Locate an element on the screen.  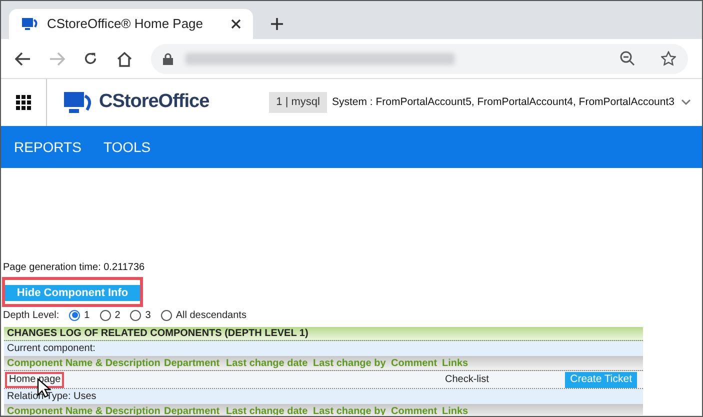
browser-tab: CStoreOffice® Home Page is located at coordinates (131, 24).